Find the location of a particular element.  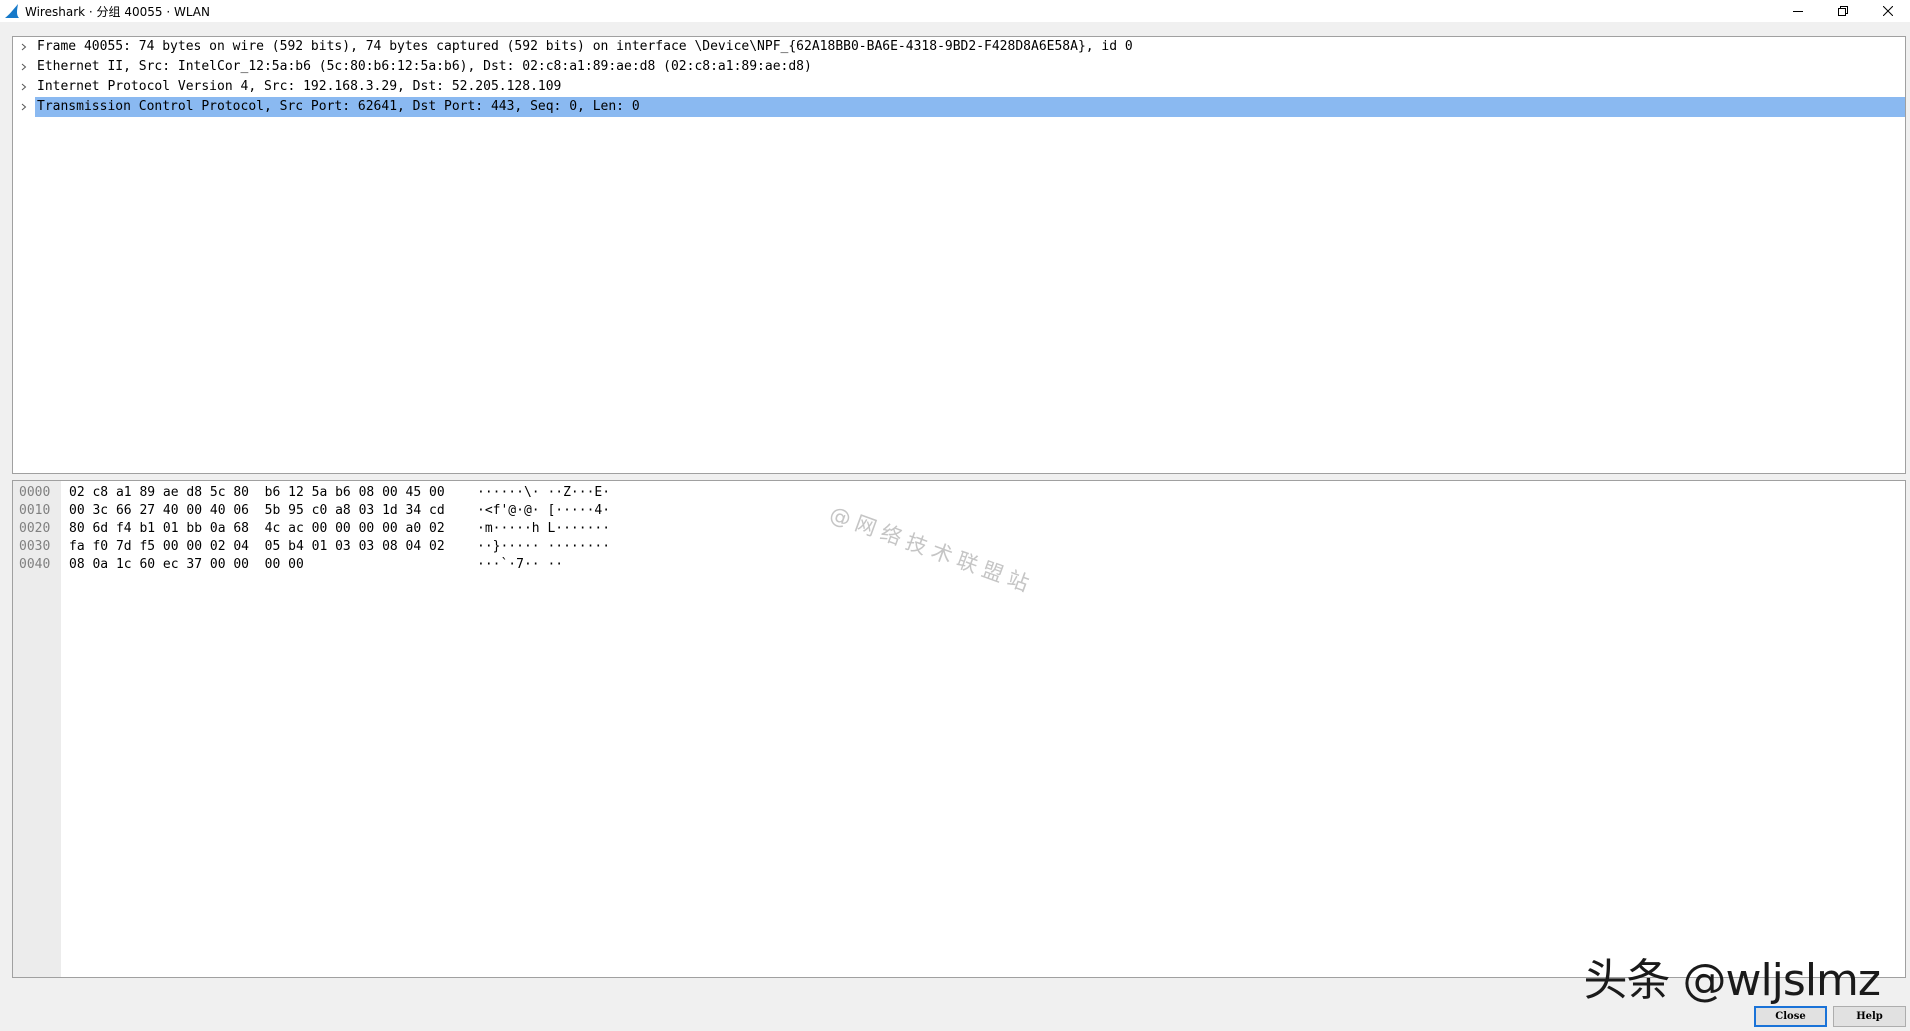

close-window-button is located at coordinates (1887, 11).